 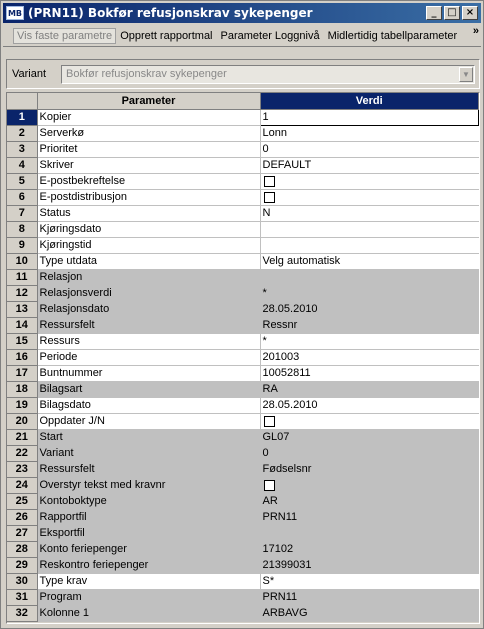 I want to click on table-row: 5 E-postbekreftelse, so click(x=243, y=181).